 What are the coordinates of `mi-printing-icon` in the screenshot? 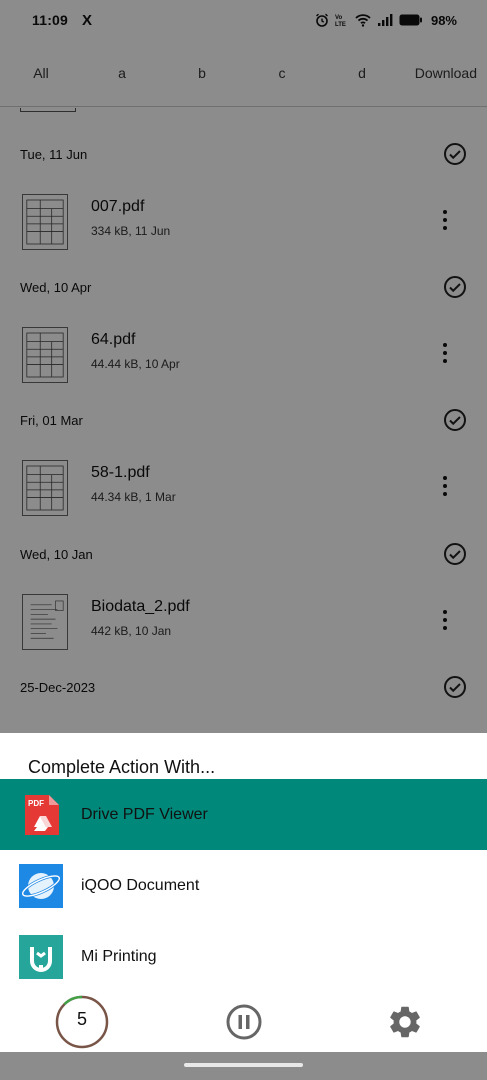 It's located at (41, 956).